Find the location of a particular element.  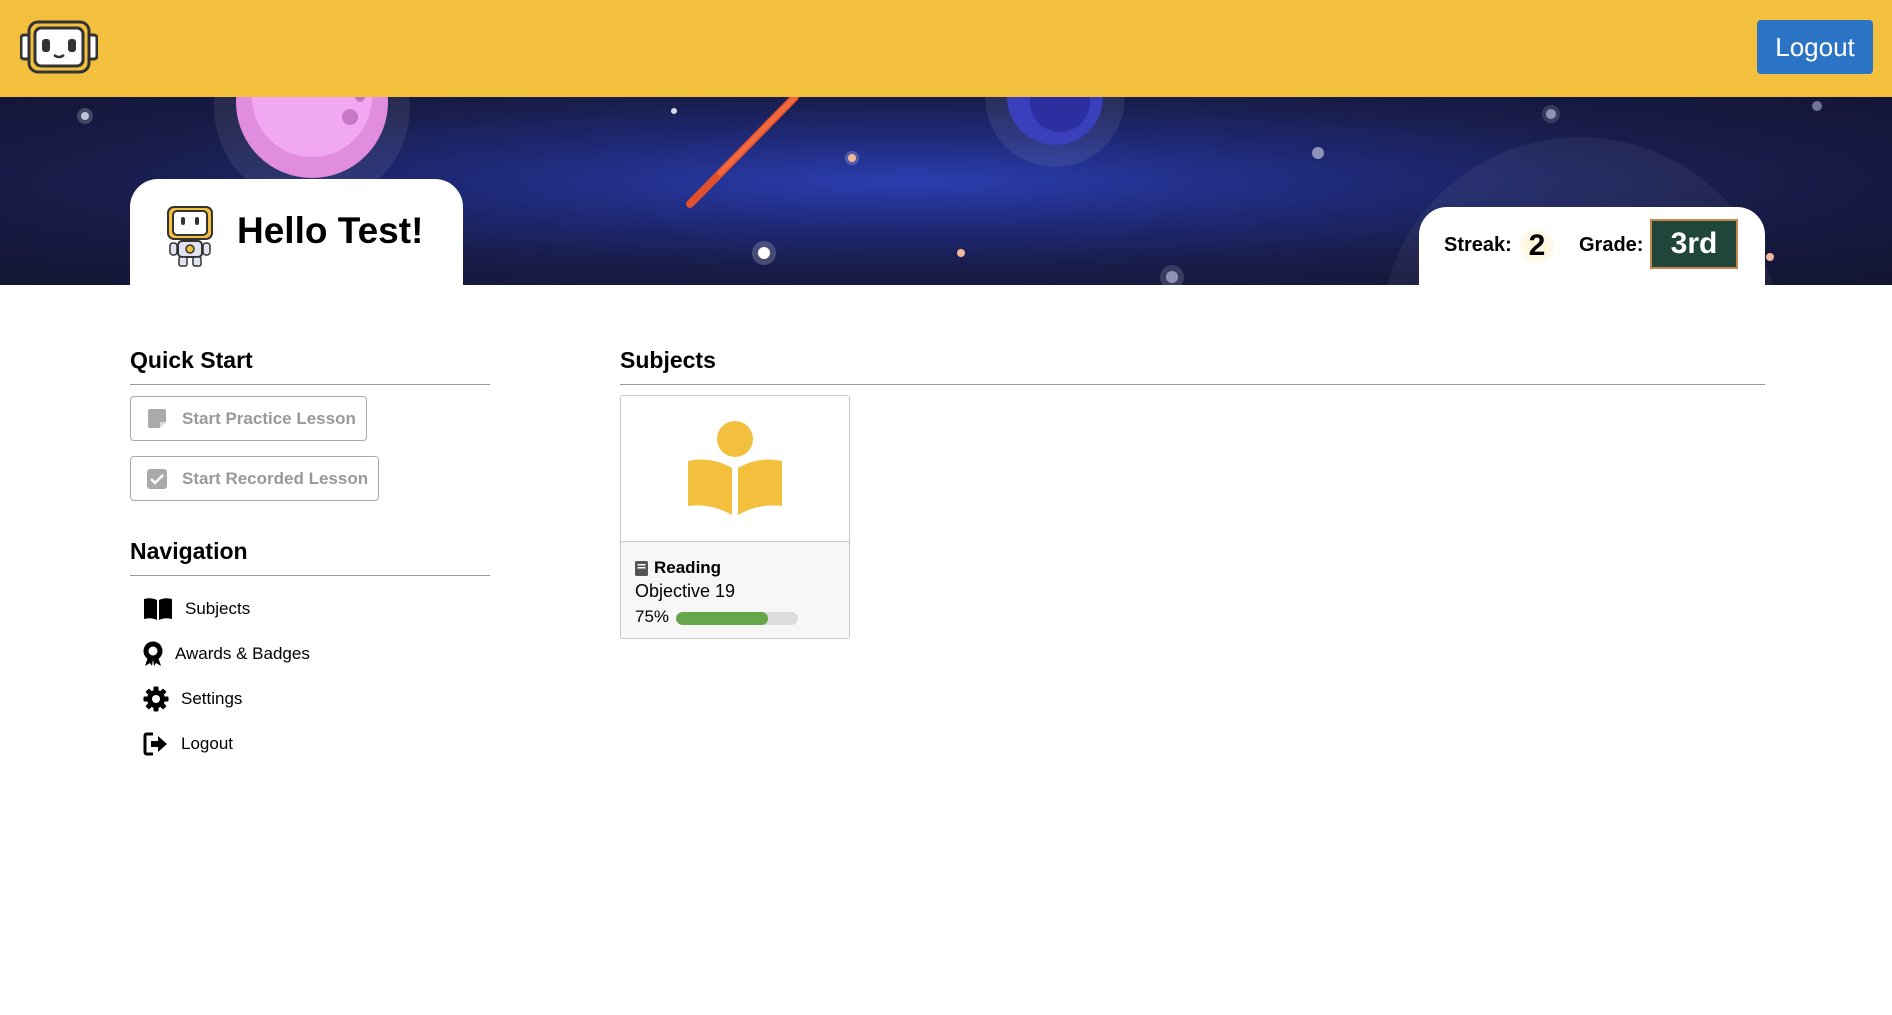

start-practice-lesson-label: Start Practice Lesson is located at coordinates (269, 418).